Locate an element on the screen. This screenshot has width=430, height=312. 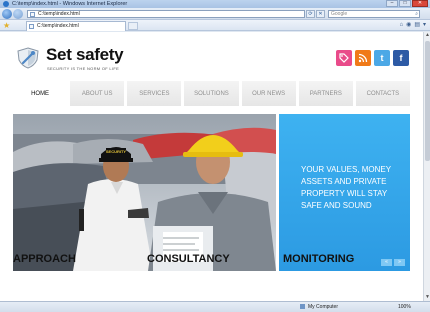
search-placeholder: Google is located at coordinates (339, 14).